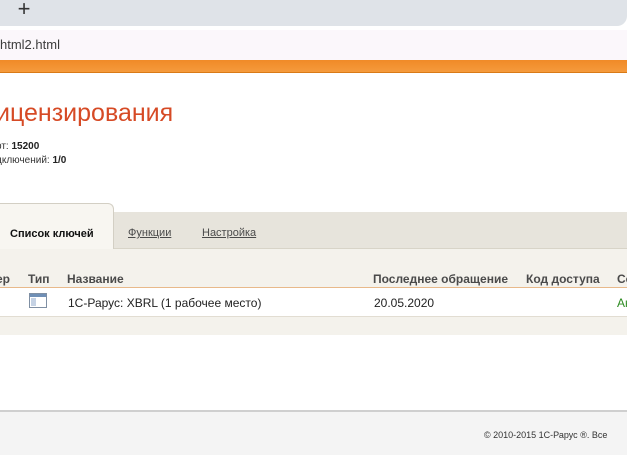  I want to click on info-port-value: 15200, so click(25, 146).